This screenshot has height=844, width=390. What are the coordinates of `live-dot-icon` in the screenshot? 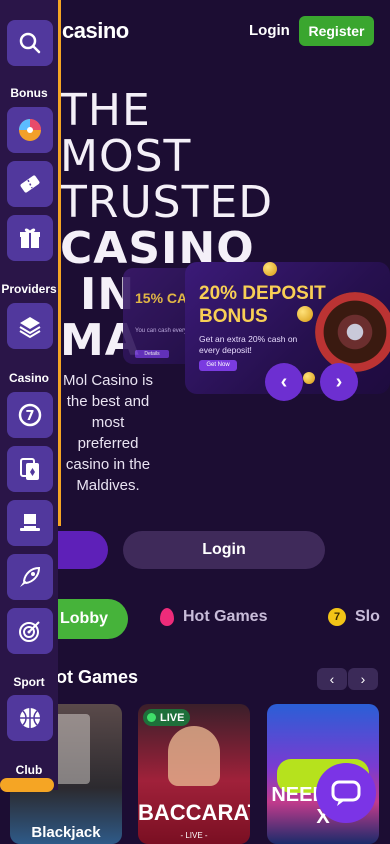 It's located at (151, 717).